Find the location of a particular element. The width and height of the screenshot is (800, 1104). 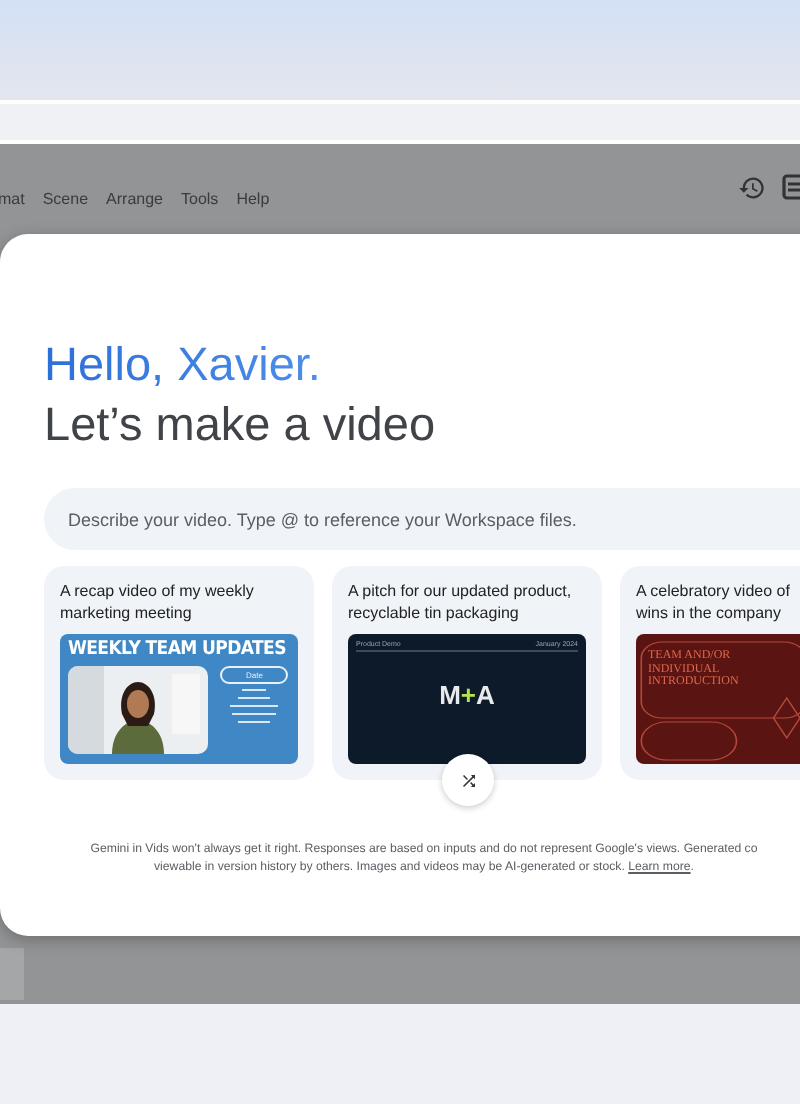

headline: Let’s make a video is located at coordinates (240, 425).